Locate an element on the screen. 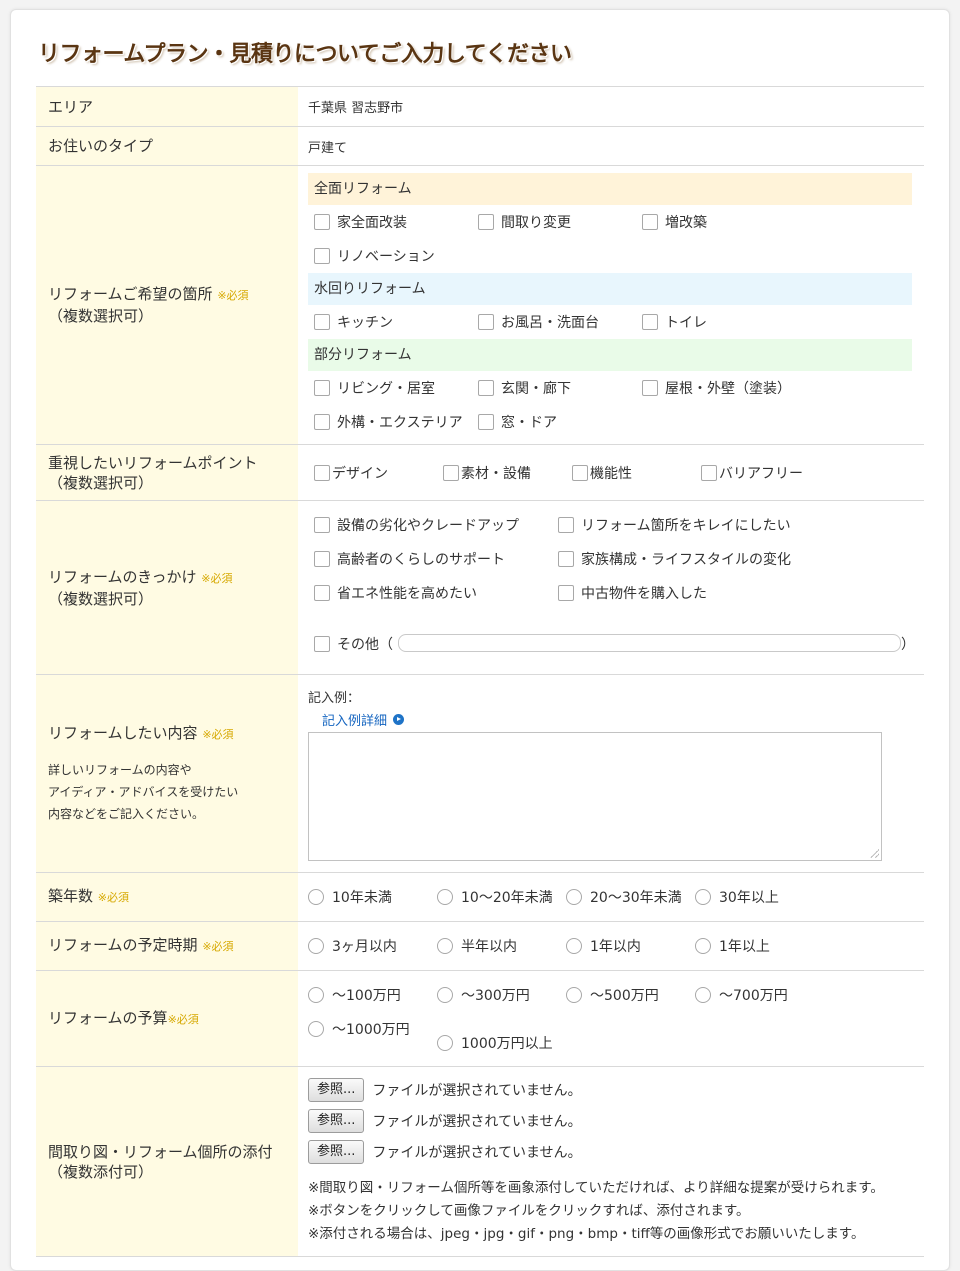  checkbox-entrance: 玄関・廊下 is located at coordinates (554, 388).